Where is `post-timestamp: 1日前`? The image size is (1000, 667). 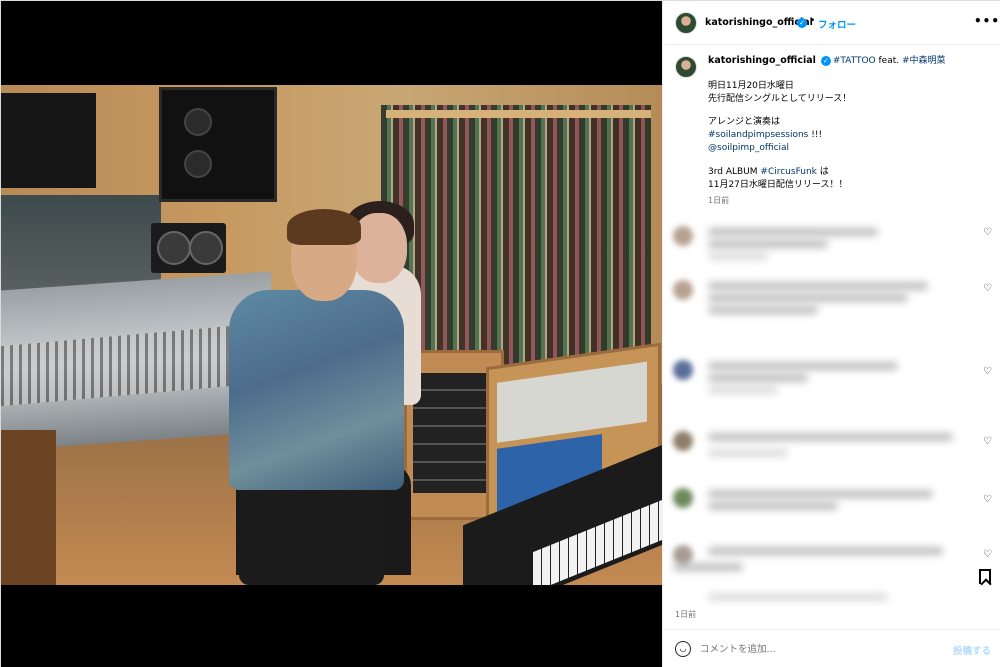 post-timestamp: 1日前 is located at coordinates (686, 614).